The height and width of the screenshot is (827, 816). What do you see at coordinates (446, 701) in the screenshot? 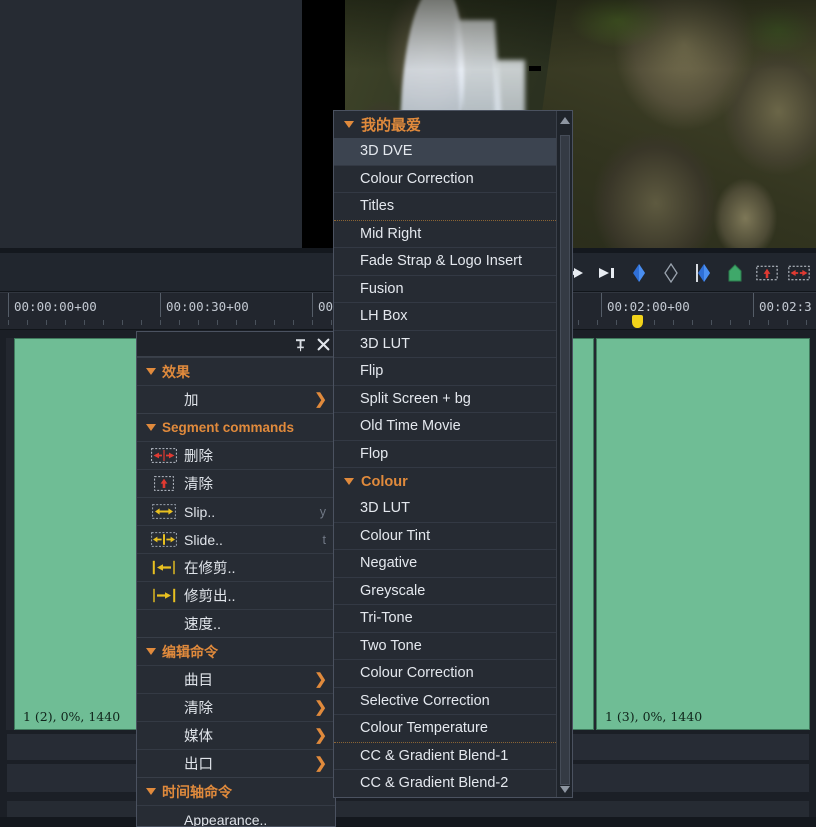
I see `effects-menu-item: Selective Correction` at bounding box center [446, 701].